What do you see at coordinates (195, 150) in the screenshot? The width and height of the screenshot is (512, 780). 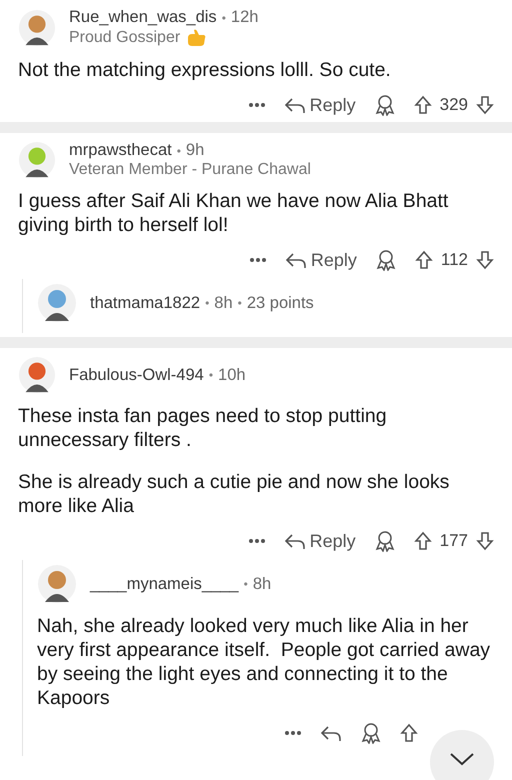 I see `timestamp: 9h` at bounding box center [195, 150].